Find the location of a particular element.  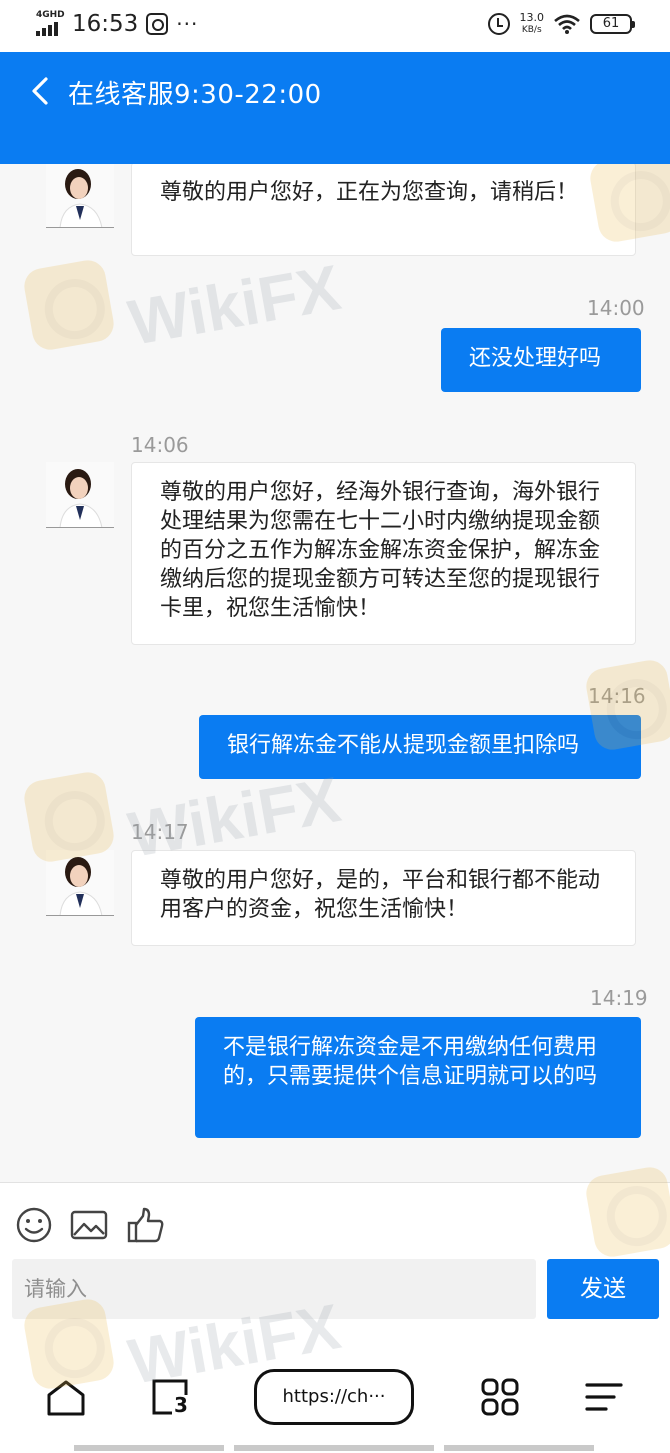

notification-app-icon is located at coordinates (157, 24).